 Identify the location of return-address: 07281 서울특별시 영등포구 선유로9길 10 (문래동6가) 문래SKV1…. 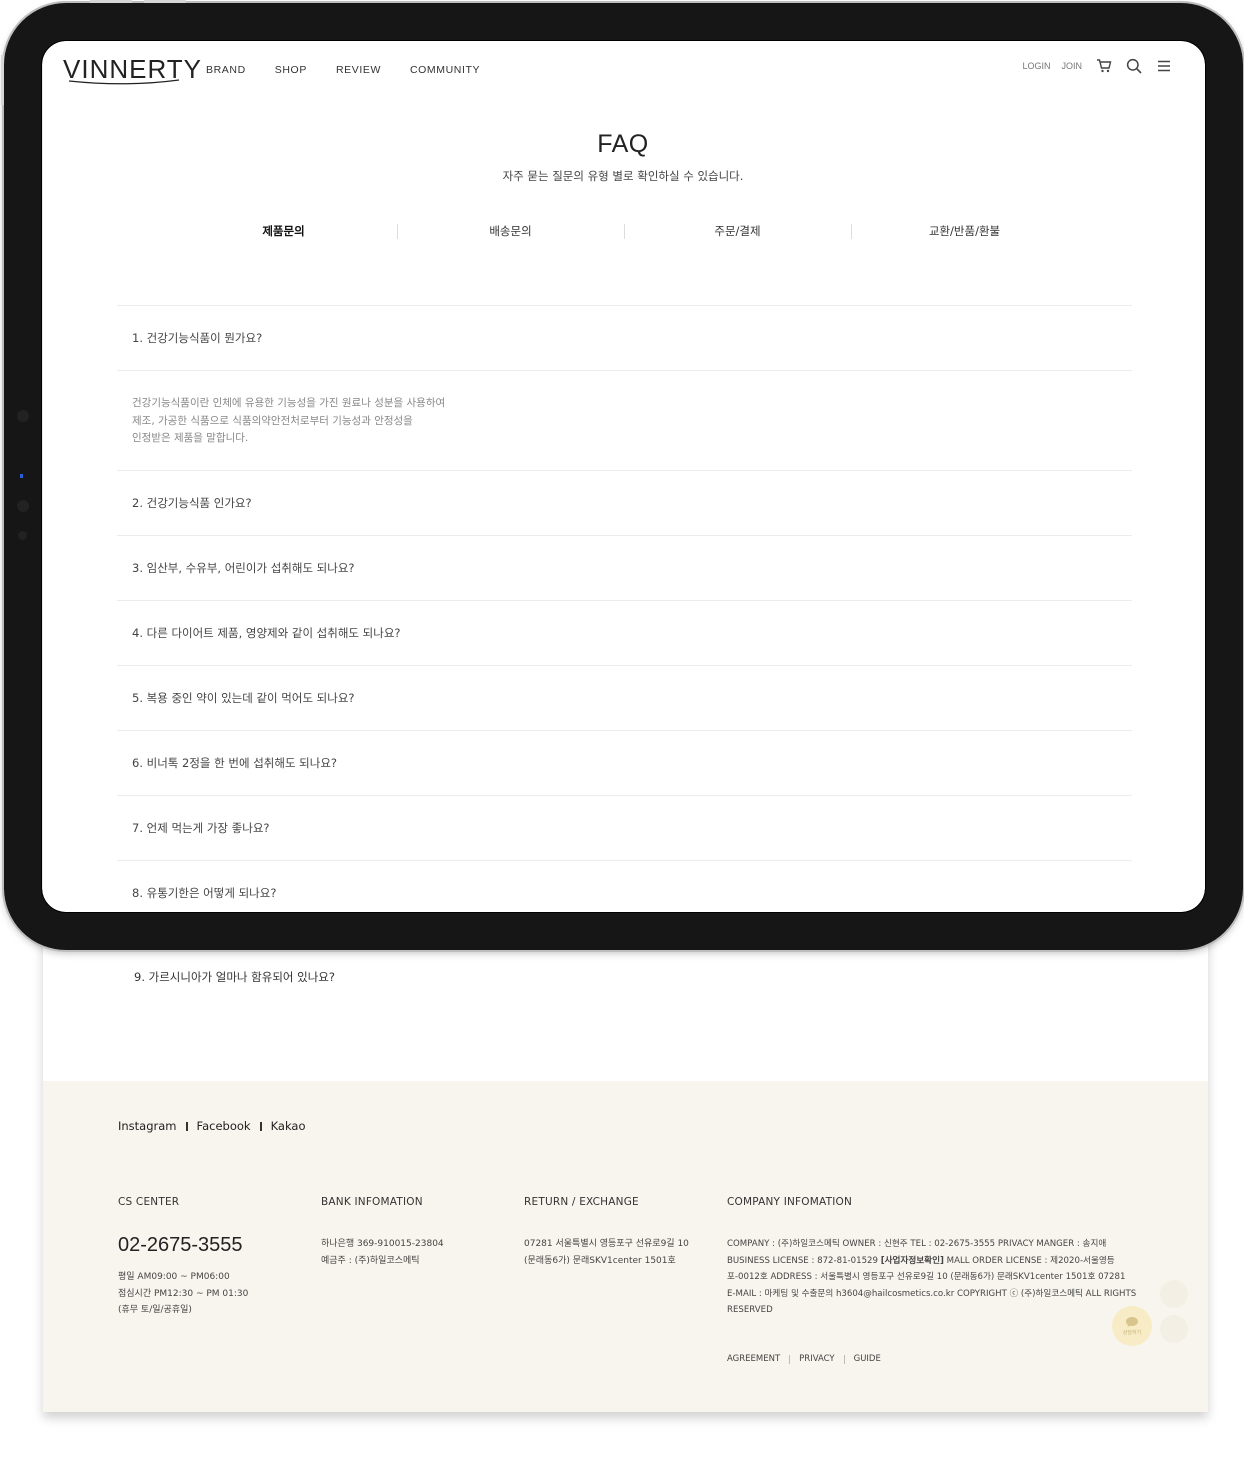
(606, 1252).